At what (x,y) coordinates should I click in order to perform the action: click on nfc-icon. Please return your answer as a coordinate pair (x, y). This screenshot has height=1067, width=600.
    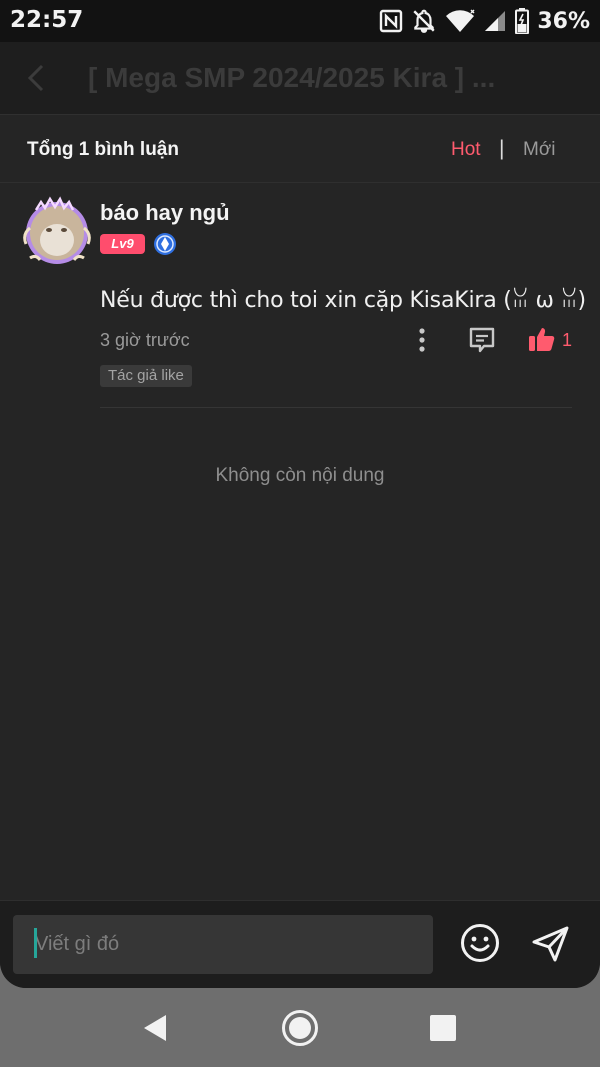
    Looking at the image, I should click on (391, 21).